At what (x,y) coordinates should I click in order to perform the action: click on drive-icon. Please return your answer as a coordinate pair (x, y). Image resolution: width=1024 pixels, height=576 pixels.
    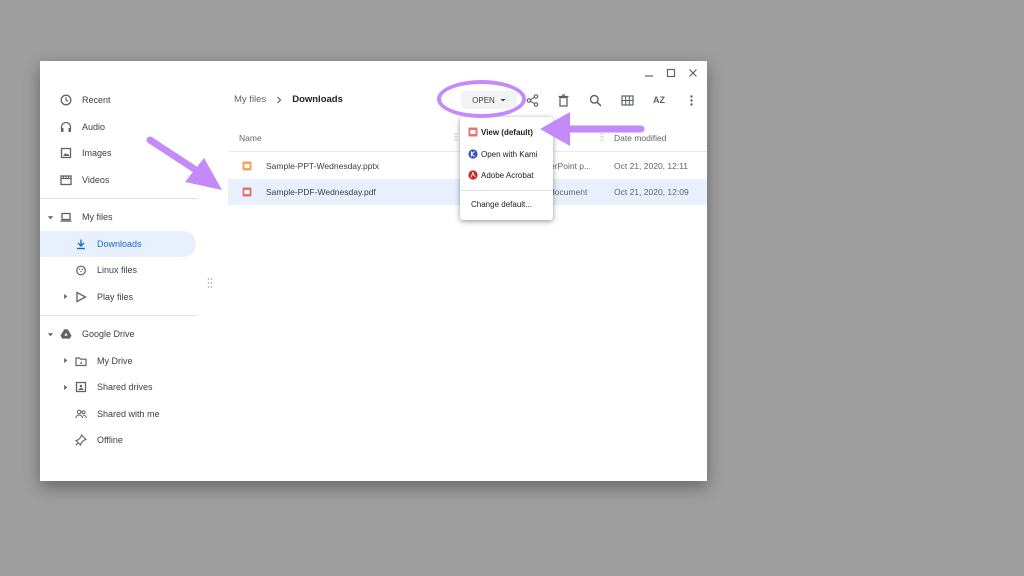
    Looking at the image, I should click on (66, 334).